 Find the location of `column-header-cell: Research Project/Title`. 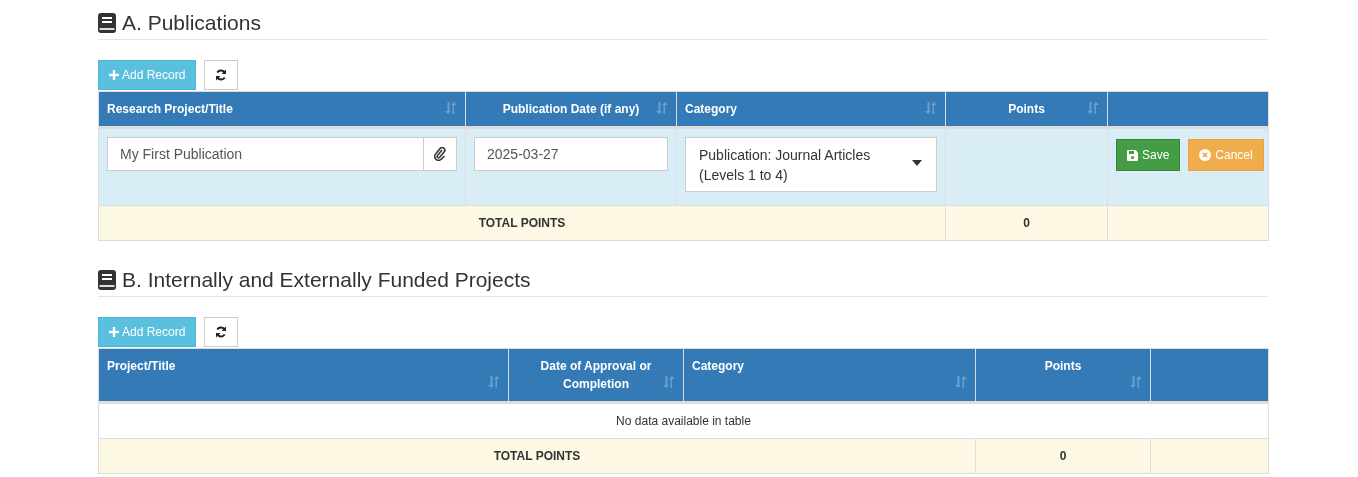

column-header-cell: Research Project/Title is located at coordinates (282, 109).